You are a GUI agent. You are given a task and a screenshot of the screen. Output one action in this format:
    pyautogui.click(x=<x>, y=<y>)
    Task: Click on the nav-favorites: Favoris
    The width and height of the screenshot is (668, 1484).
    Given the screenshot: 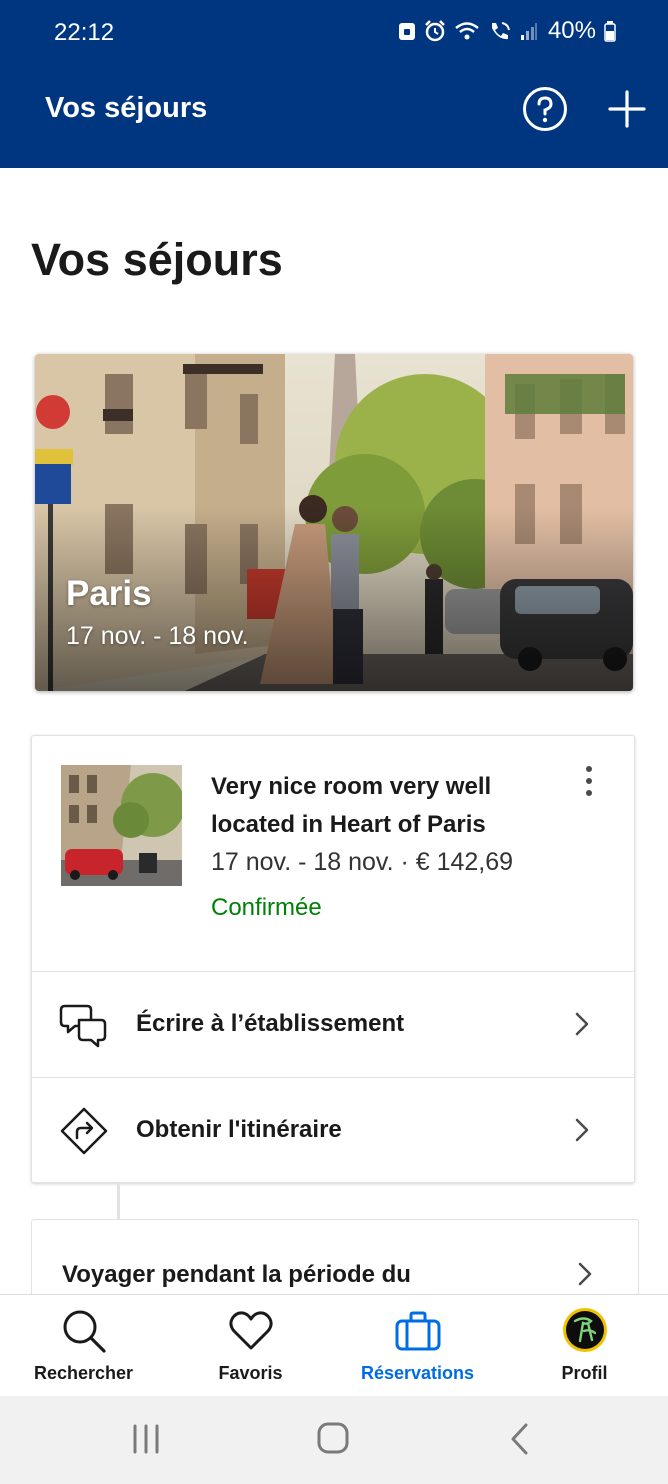 What is the action you would take?
    pyautogui.click(x=250, y=1346)
    